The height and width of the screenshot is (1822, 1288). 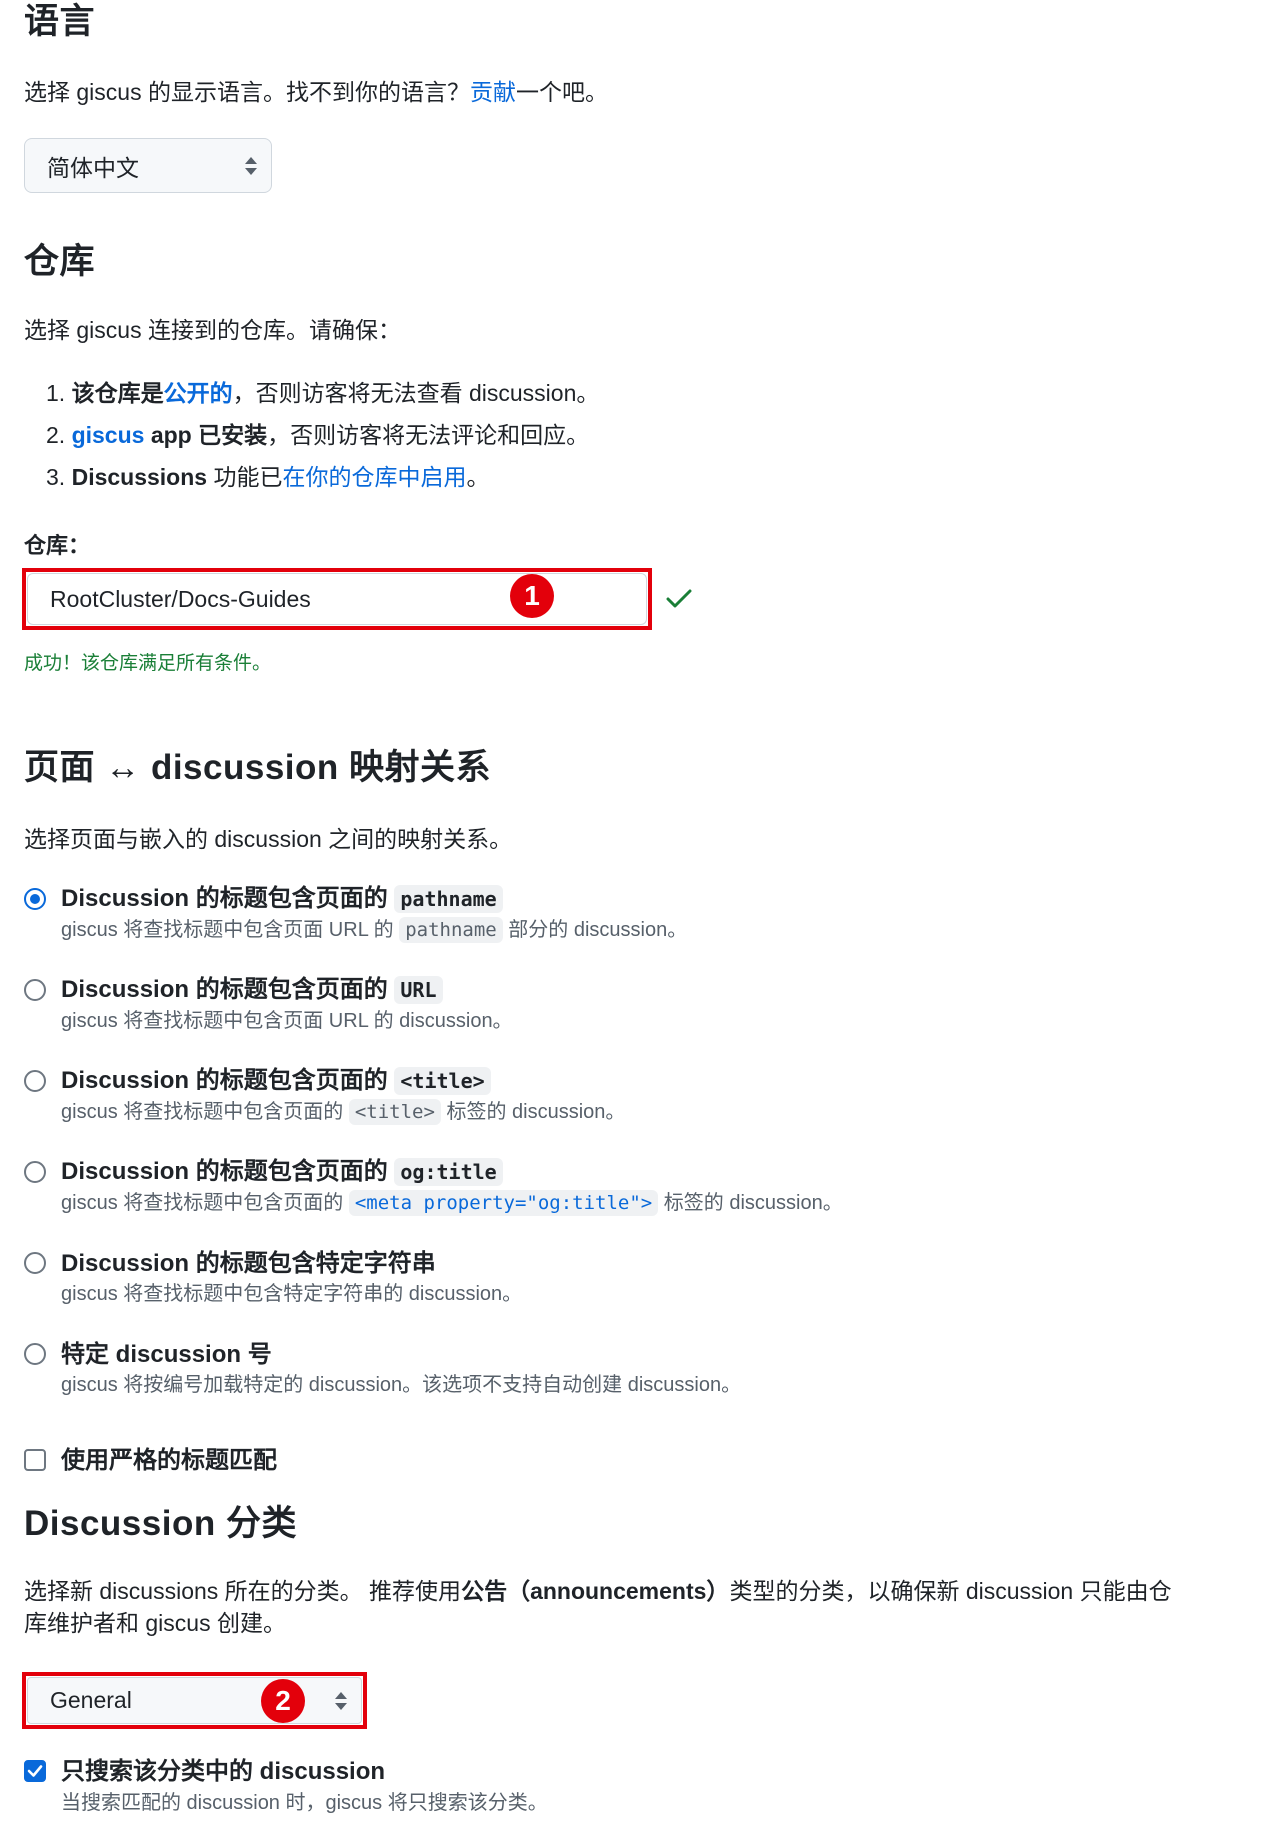 I want to click on mapping-heading: 页面 ↔ discussion 映射关系, so click(x=258, y=767).